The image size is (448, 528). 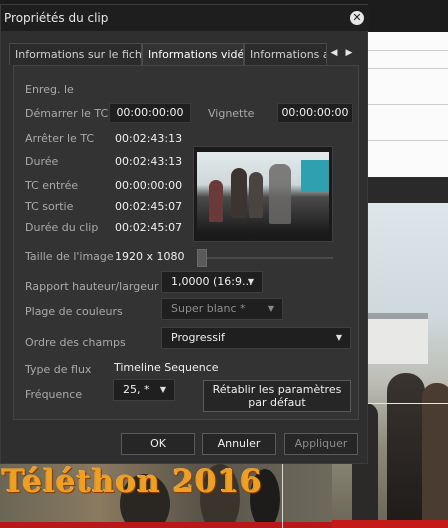 I want to click on background-list-panel, so click(x=408, y=104).